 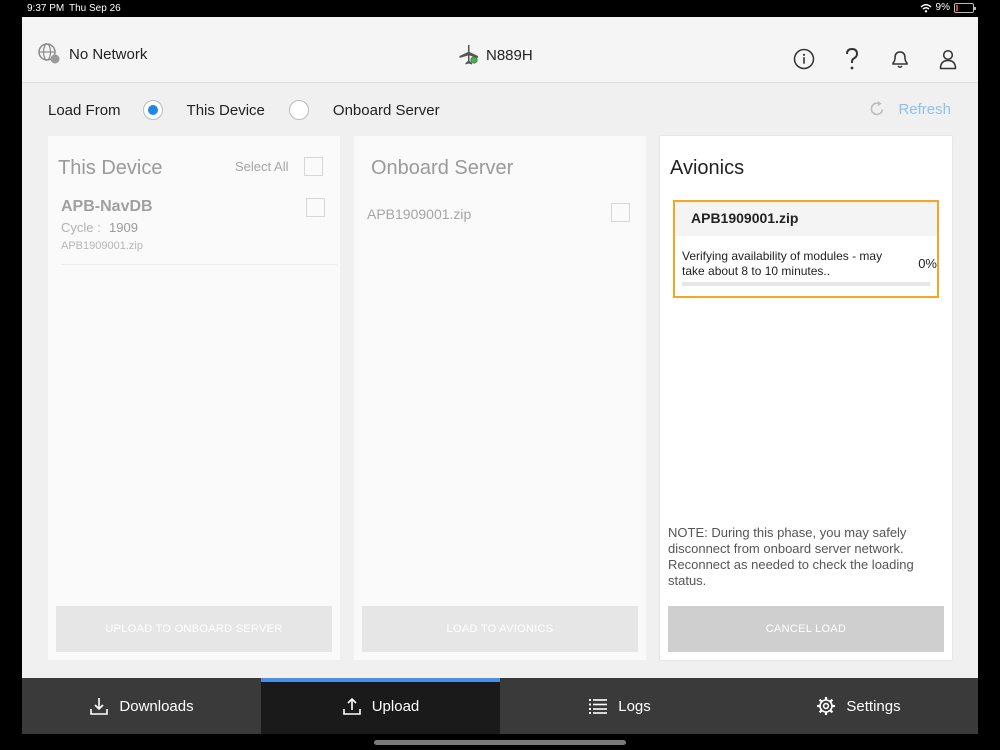 What do you see at coordinates (261, 166) in the screenshot?
I see `select-all-label: Select All` at bounding box center [261, 166].